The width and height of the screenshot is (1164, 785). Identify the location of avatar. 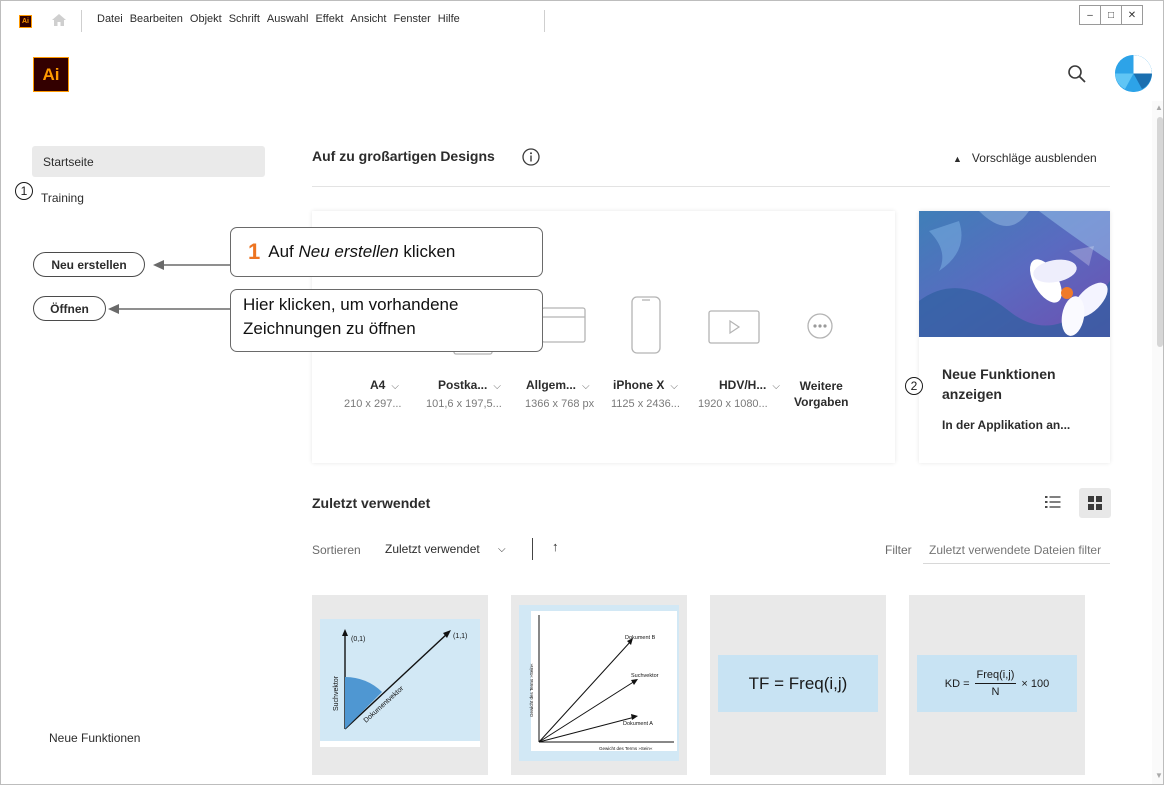
(1133, 73).